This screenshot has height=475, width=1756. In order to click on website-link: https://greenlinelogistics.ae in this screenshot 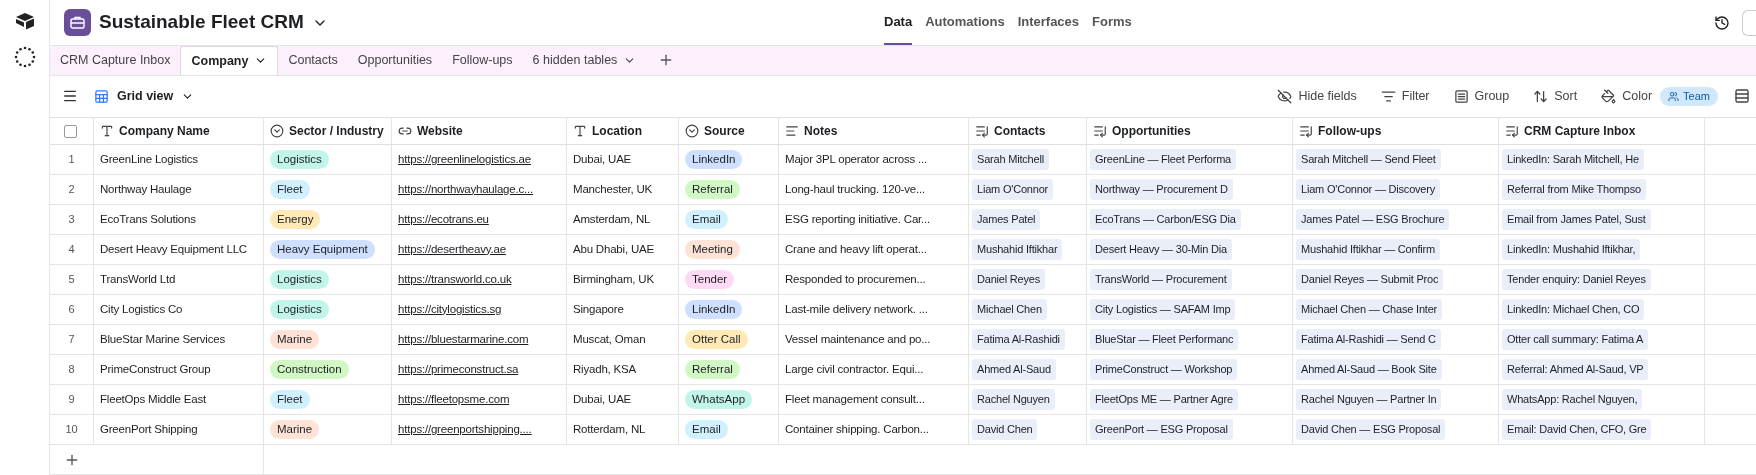, I will do `click(464, 159)`.